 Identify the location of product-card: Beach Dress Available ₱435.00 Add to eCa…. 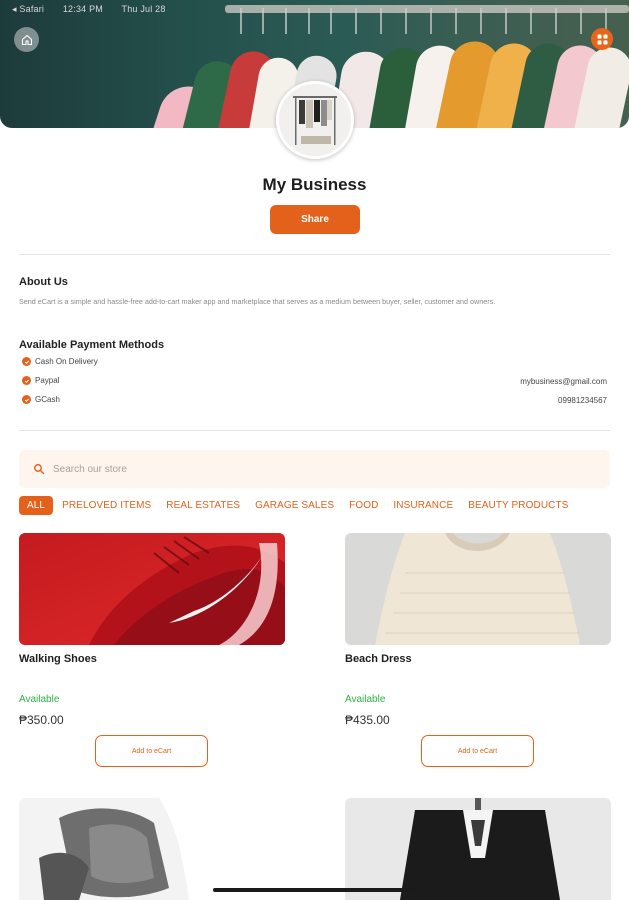
(478, 650).